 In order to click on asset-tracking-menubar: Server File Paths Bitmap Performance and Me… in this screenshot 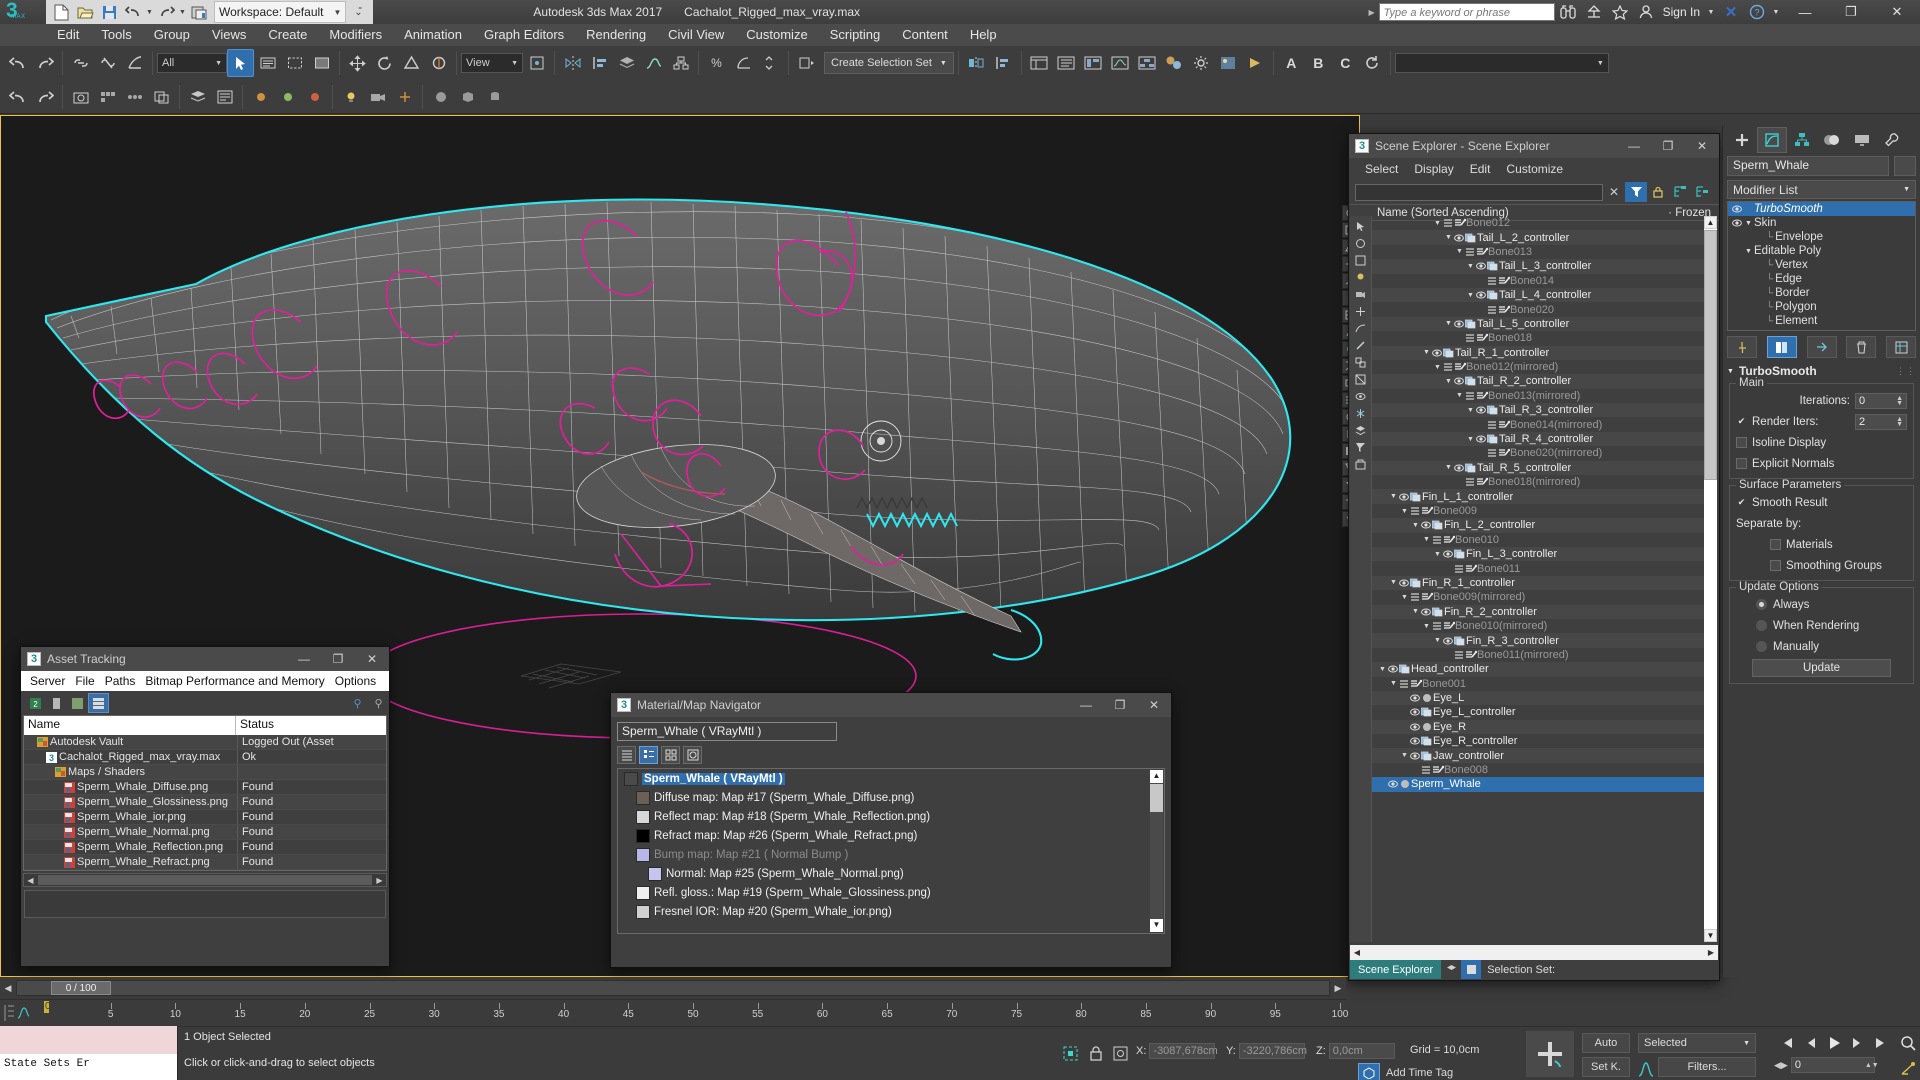, I will do `click(205, 681)`.